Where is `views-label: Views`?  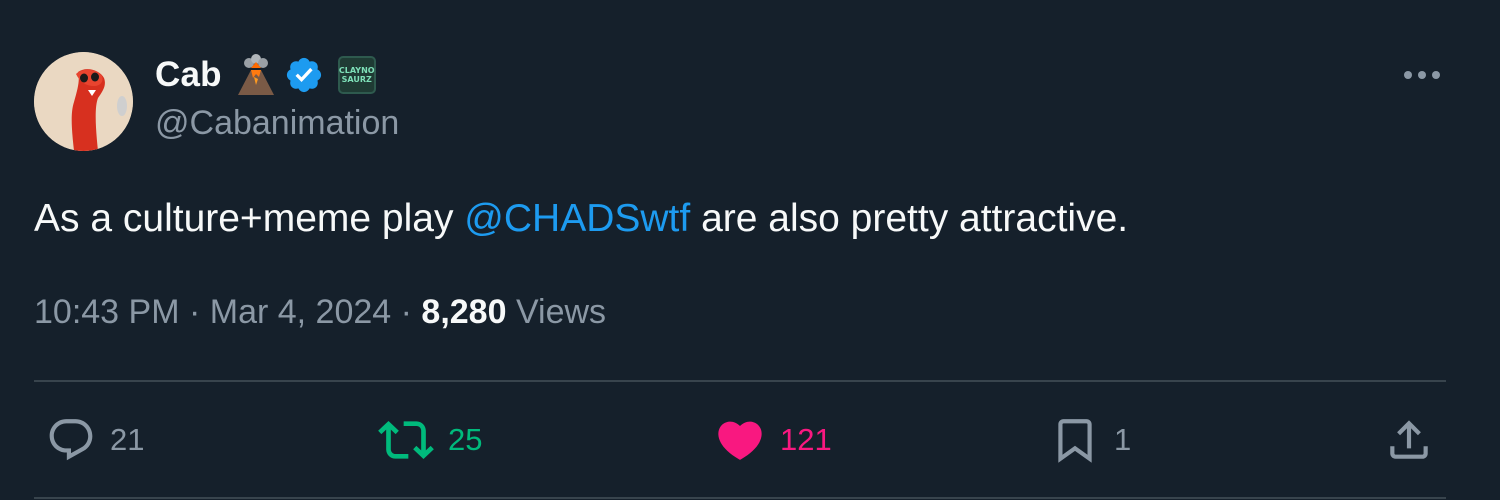
views-label: Views is located at coordinates (556, 312).